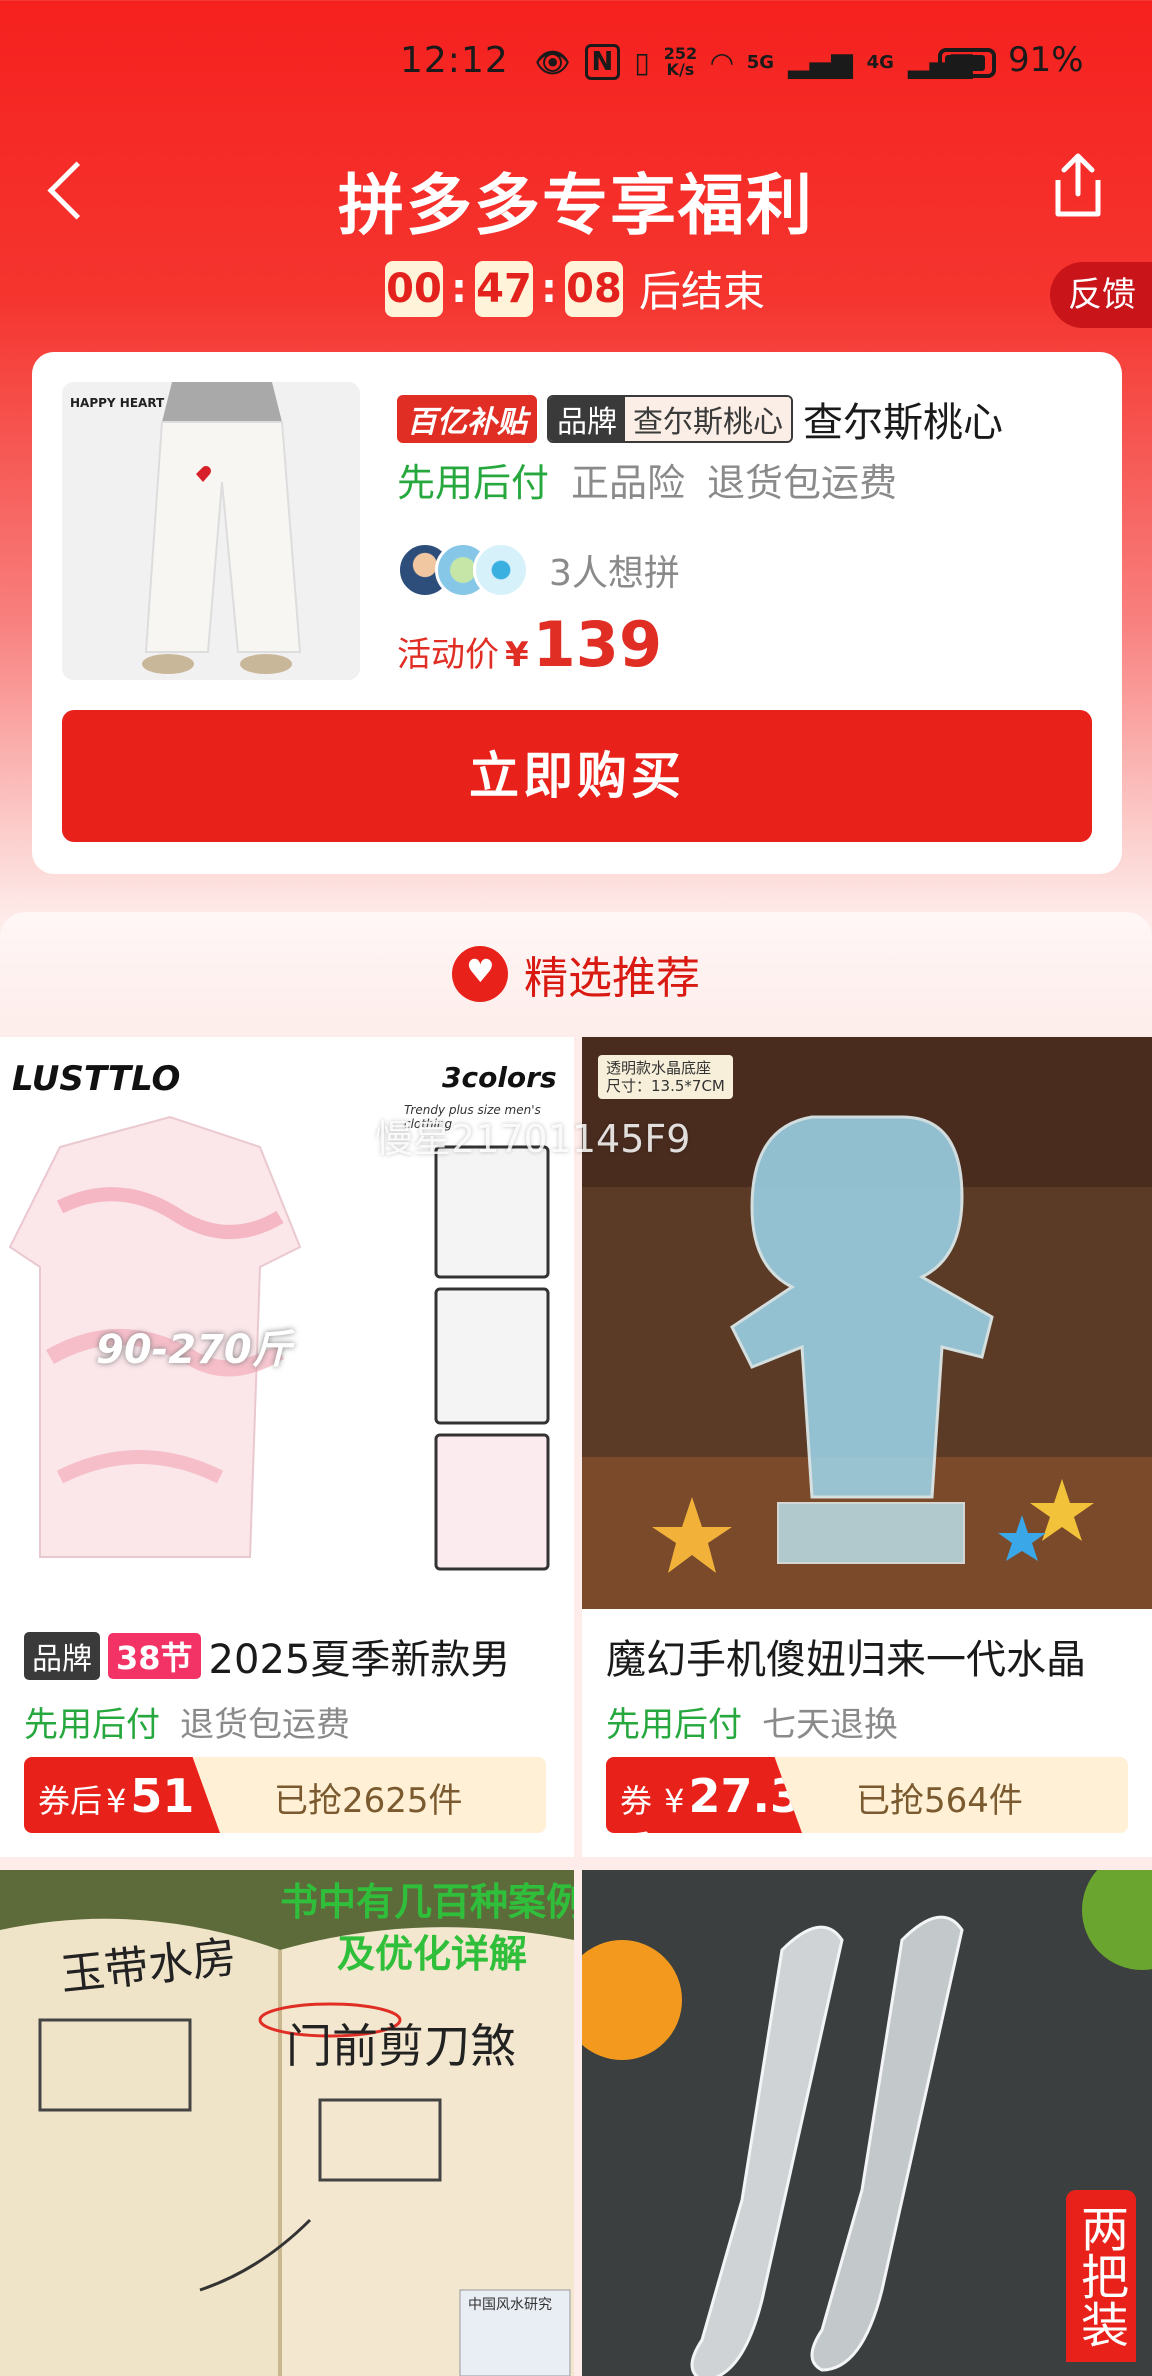  What do you see at coordinates (602, 62) in the screenshot?
I see `nfc-icon: N` at bounding box center [602, 62].